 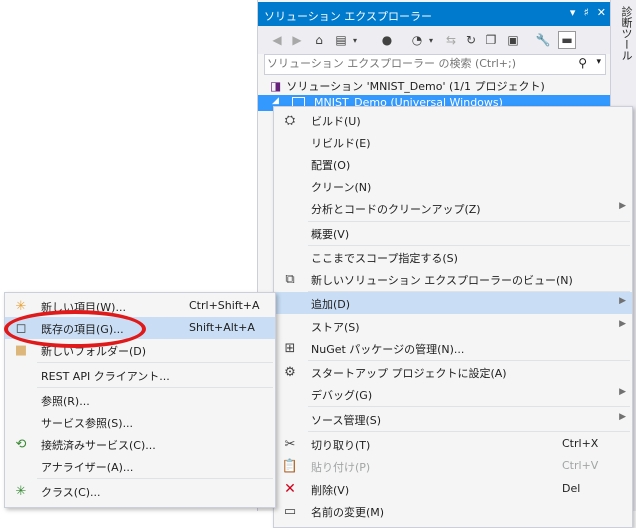 I want to click on scissors-icon: ✂, so click(x=290, y=444).